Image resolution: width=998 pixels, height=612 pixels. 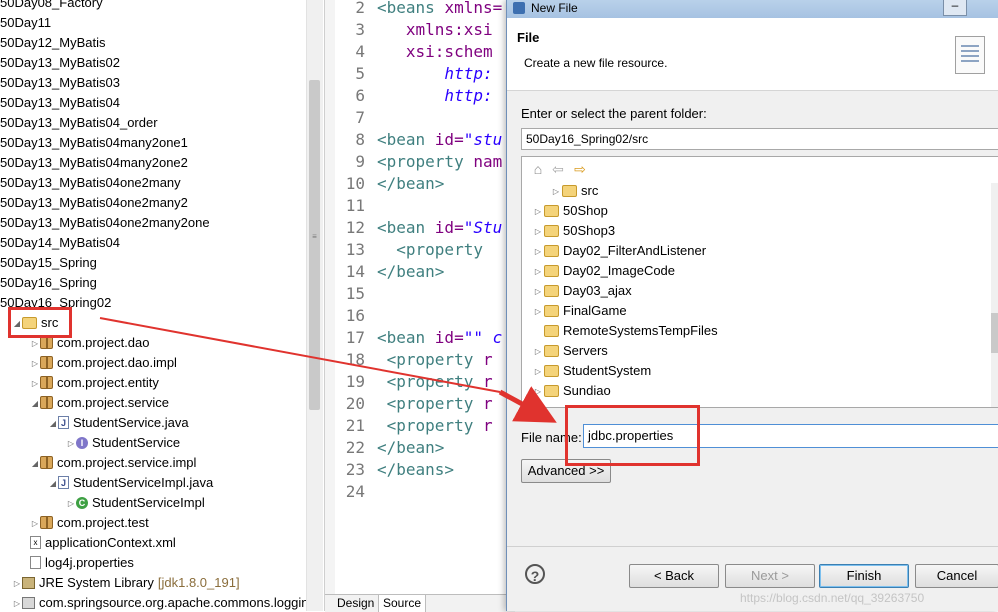 I want to click on line-number: 6, so click(x=360, y=95).